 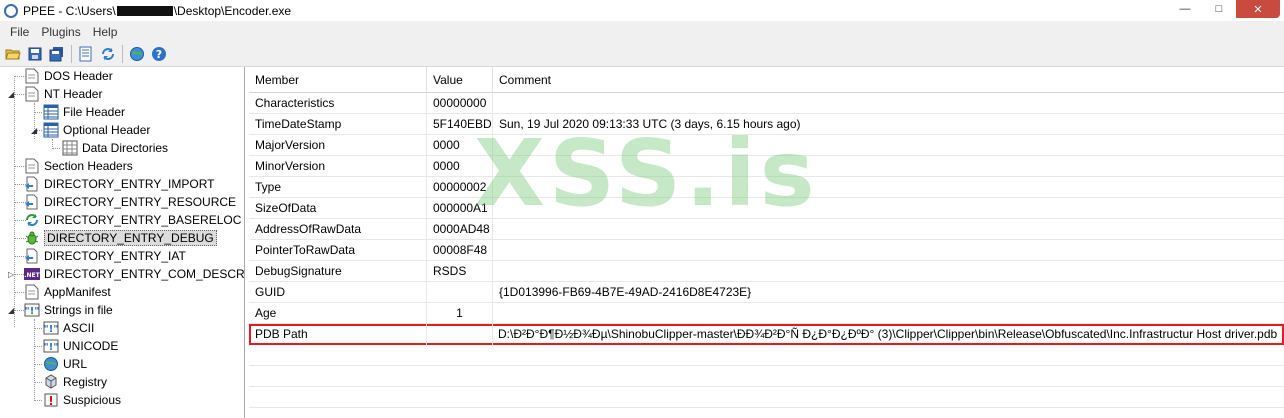 I want to click on cell-member: SizeOfData, so click(x=338, y=208).